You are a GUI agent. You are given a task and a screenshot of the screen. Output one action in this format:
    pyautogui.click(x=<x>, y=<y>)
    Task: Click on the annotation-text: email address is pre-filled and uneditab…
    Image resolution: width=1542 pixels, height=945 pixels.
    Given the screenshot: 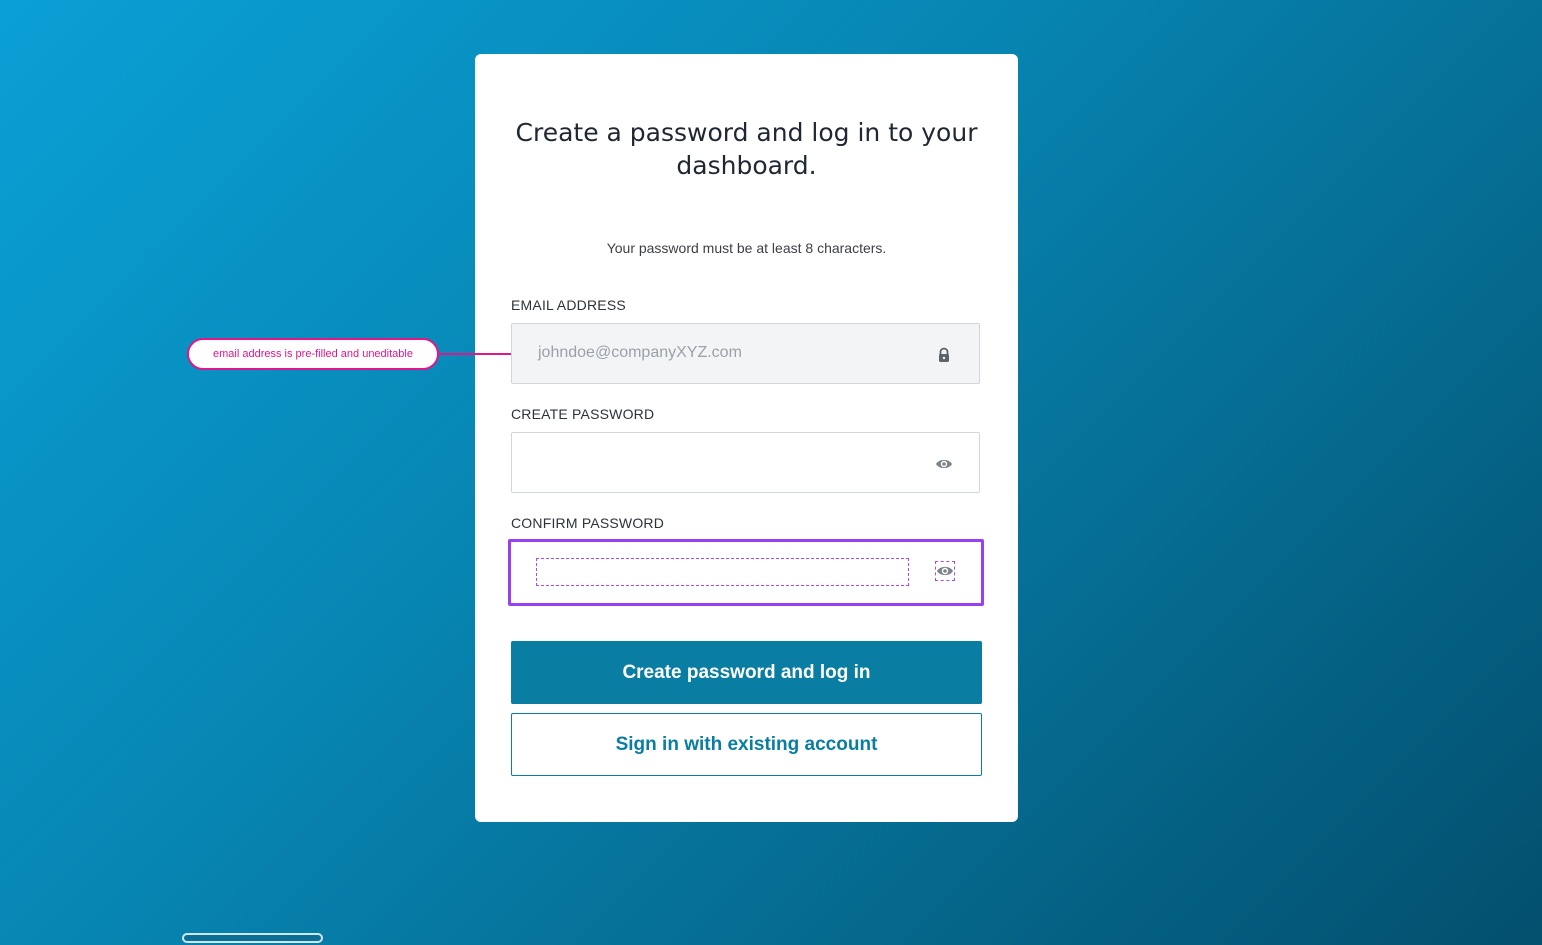 What is the action you would take?
    pyautogui.click(x=313, y=354)
    